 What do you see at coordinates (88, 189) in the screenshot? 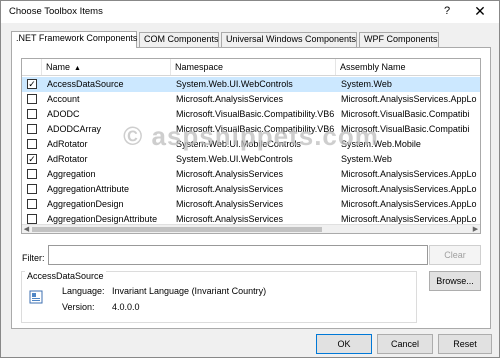
I see `cell-name: AggregationAttribute` at bounding box center [88, 189].